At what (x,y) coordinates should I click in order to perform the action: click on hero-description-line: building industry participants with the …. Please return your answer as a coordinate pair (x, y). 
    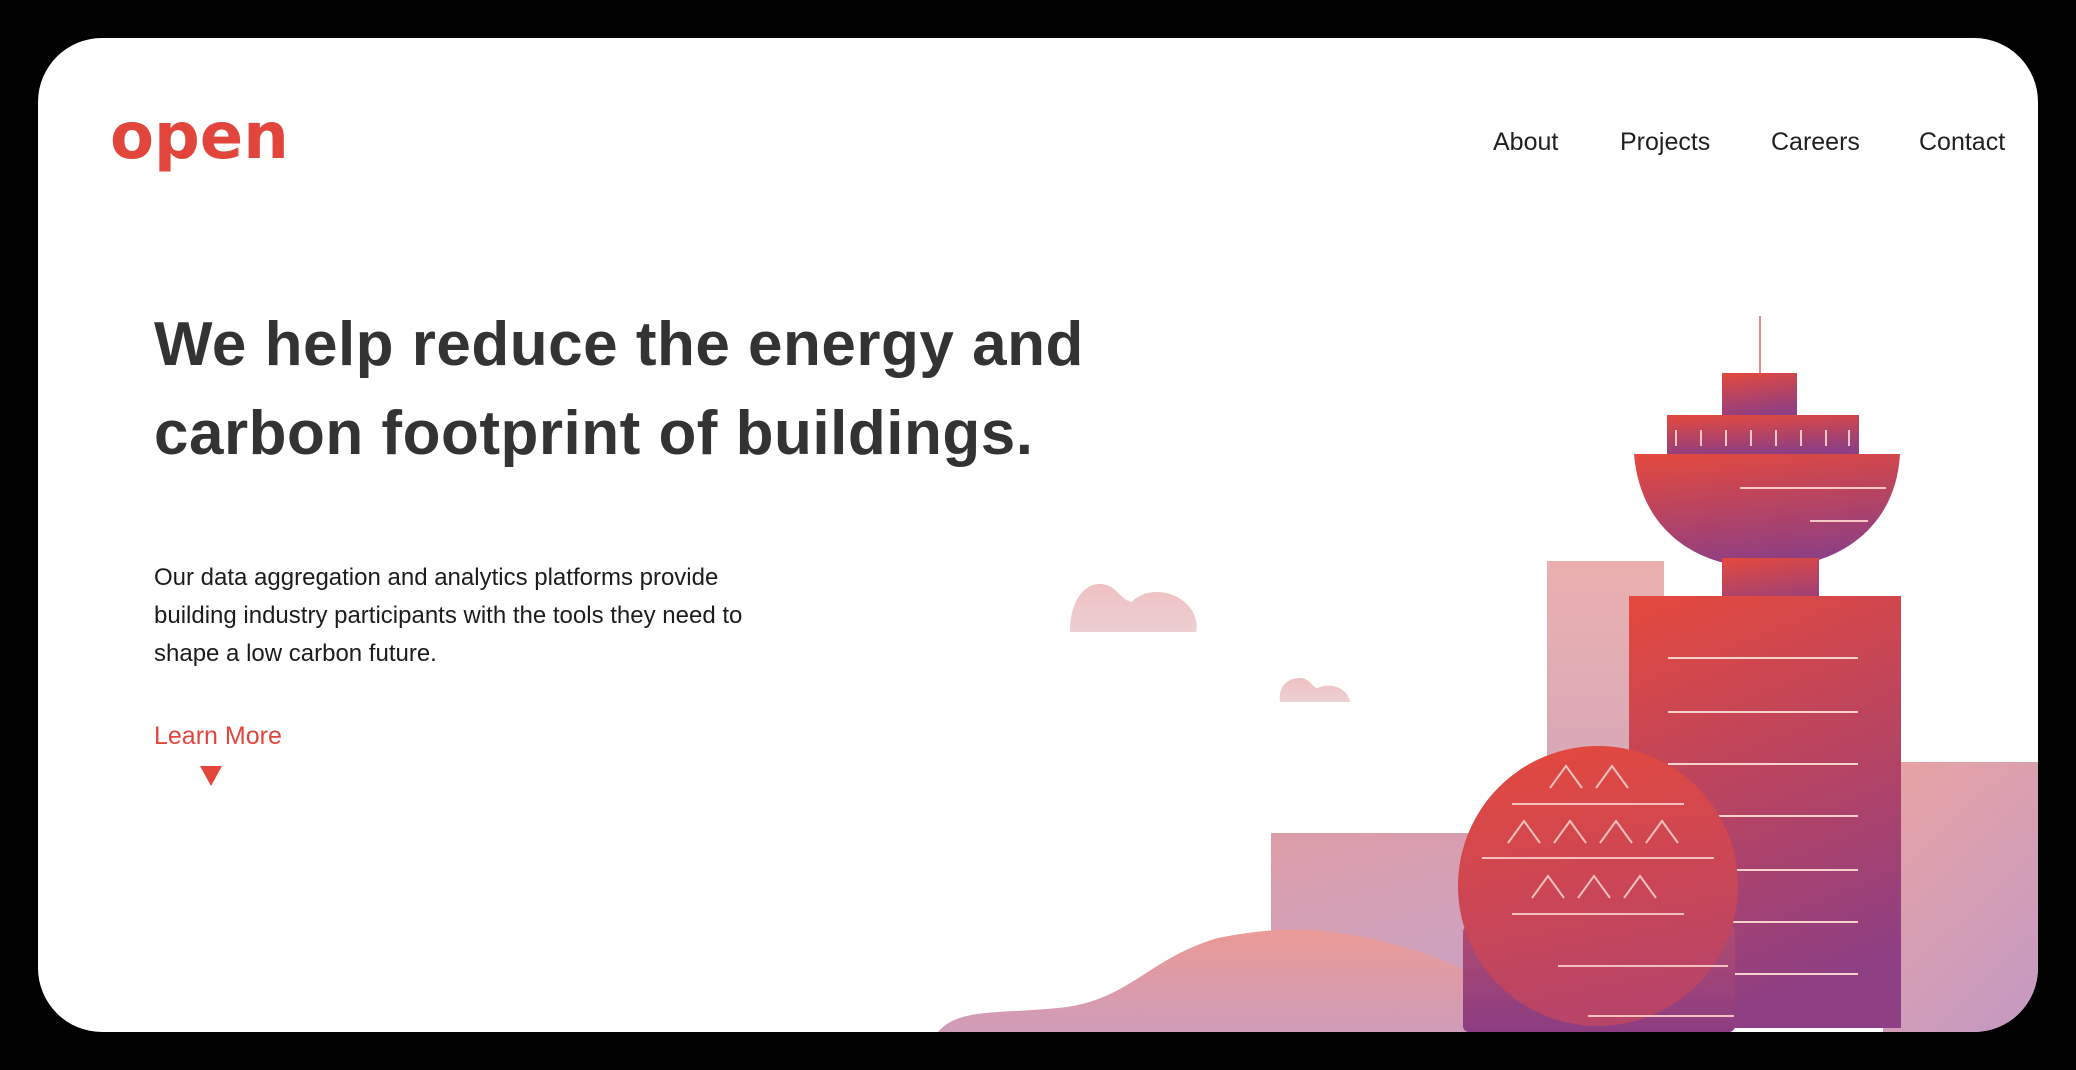
    Looking at the image, I should click on (448, 615).